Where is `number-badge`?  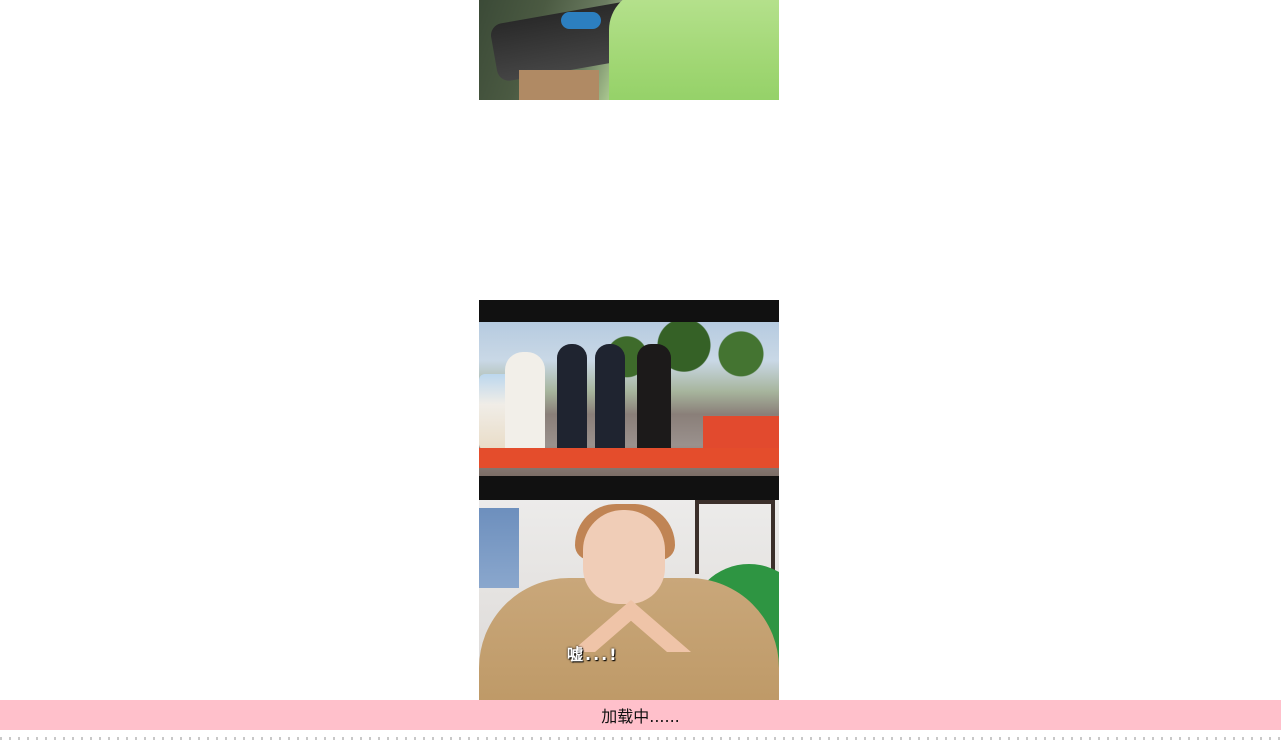
number-badge is located at coordinates (581, 20).